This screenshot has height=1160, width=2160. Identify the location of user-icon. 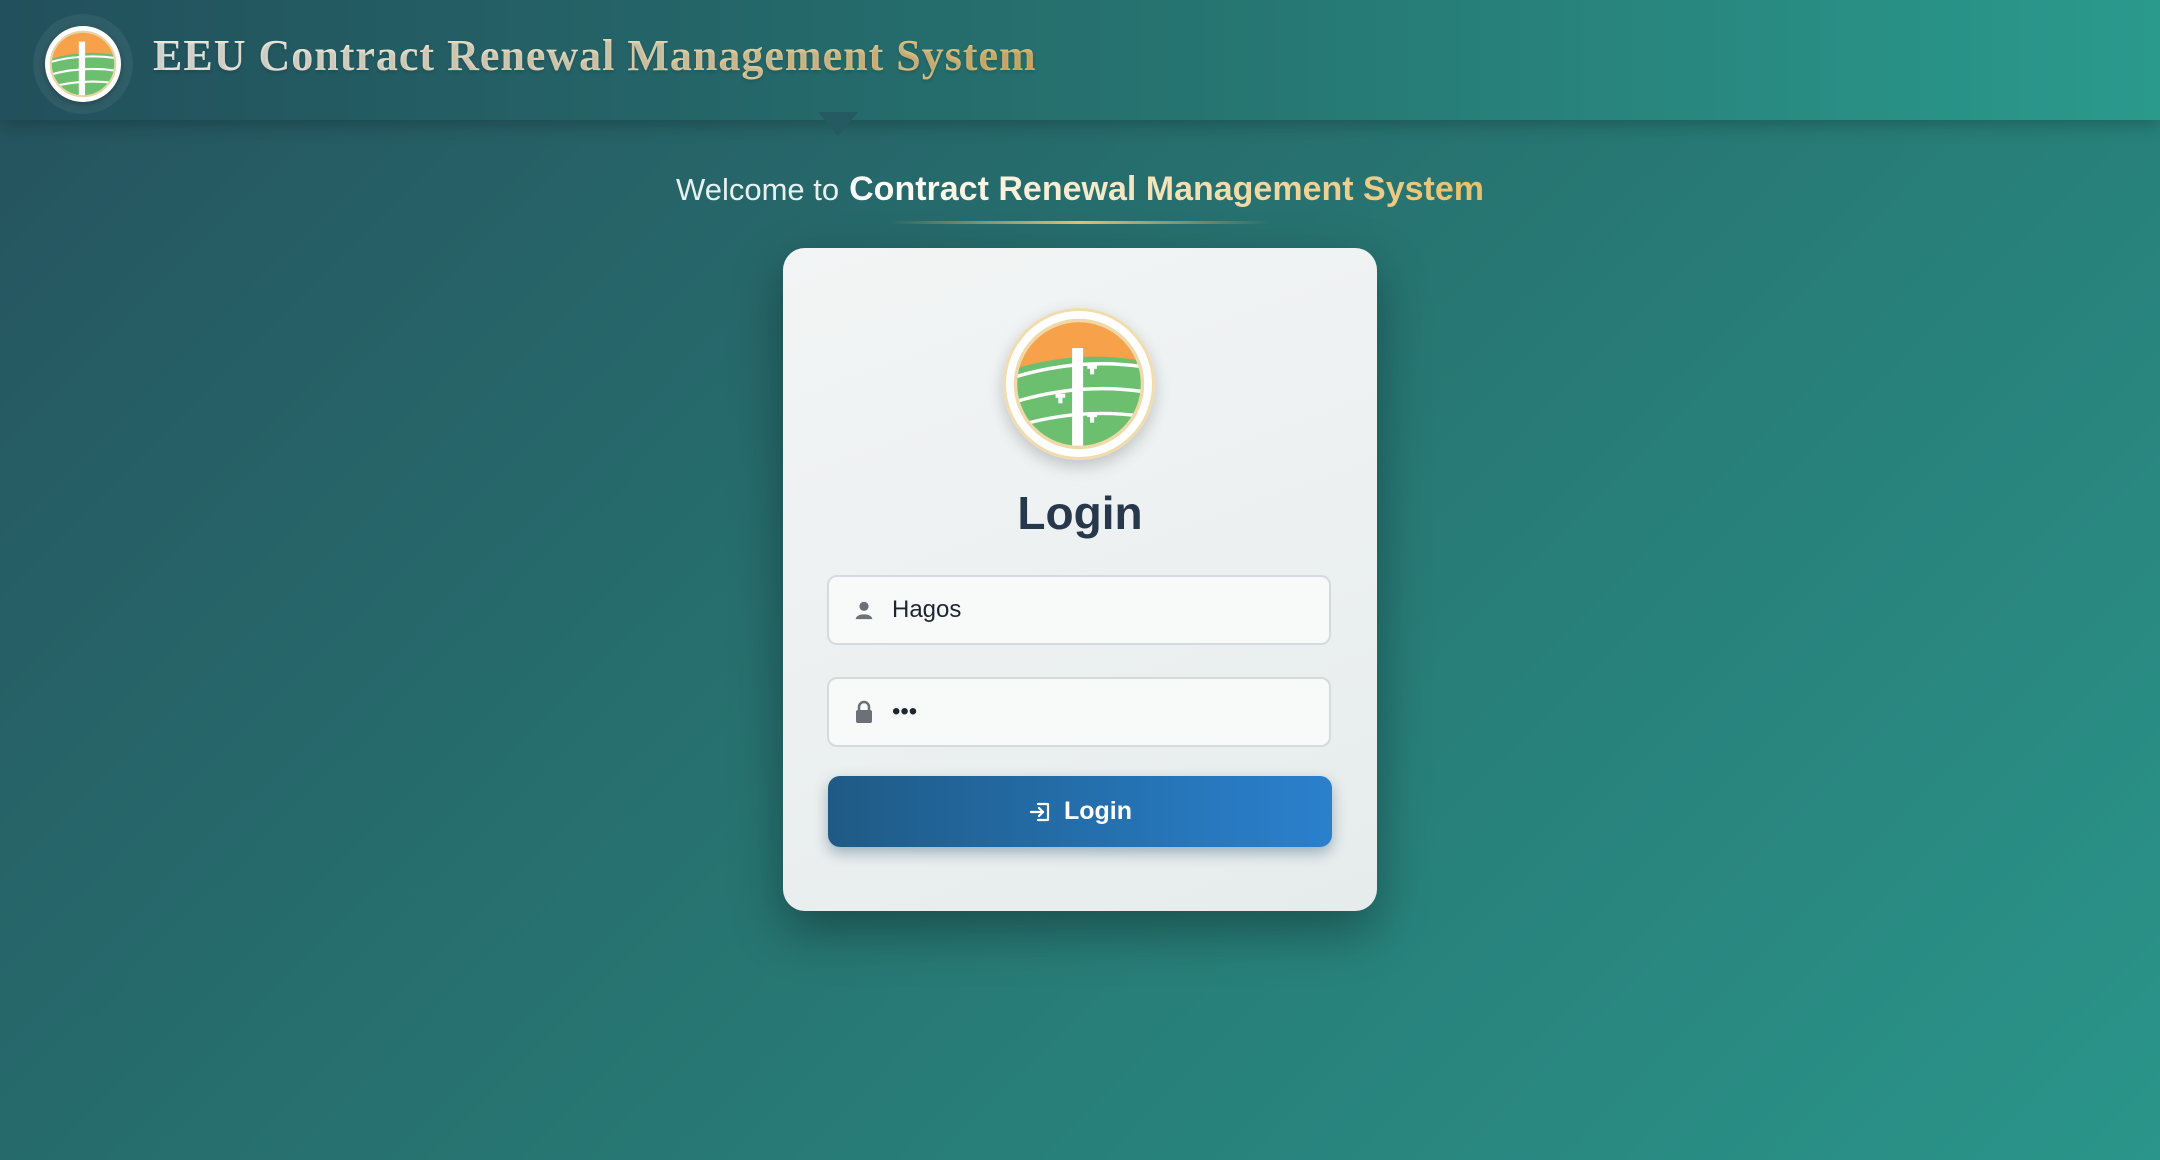
(864, 610).